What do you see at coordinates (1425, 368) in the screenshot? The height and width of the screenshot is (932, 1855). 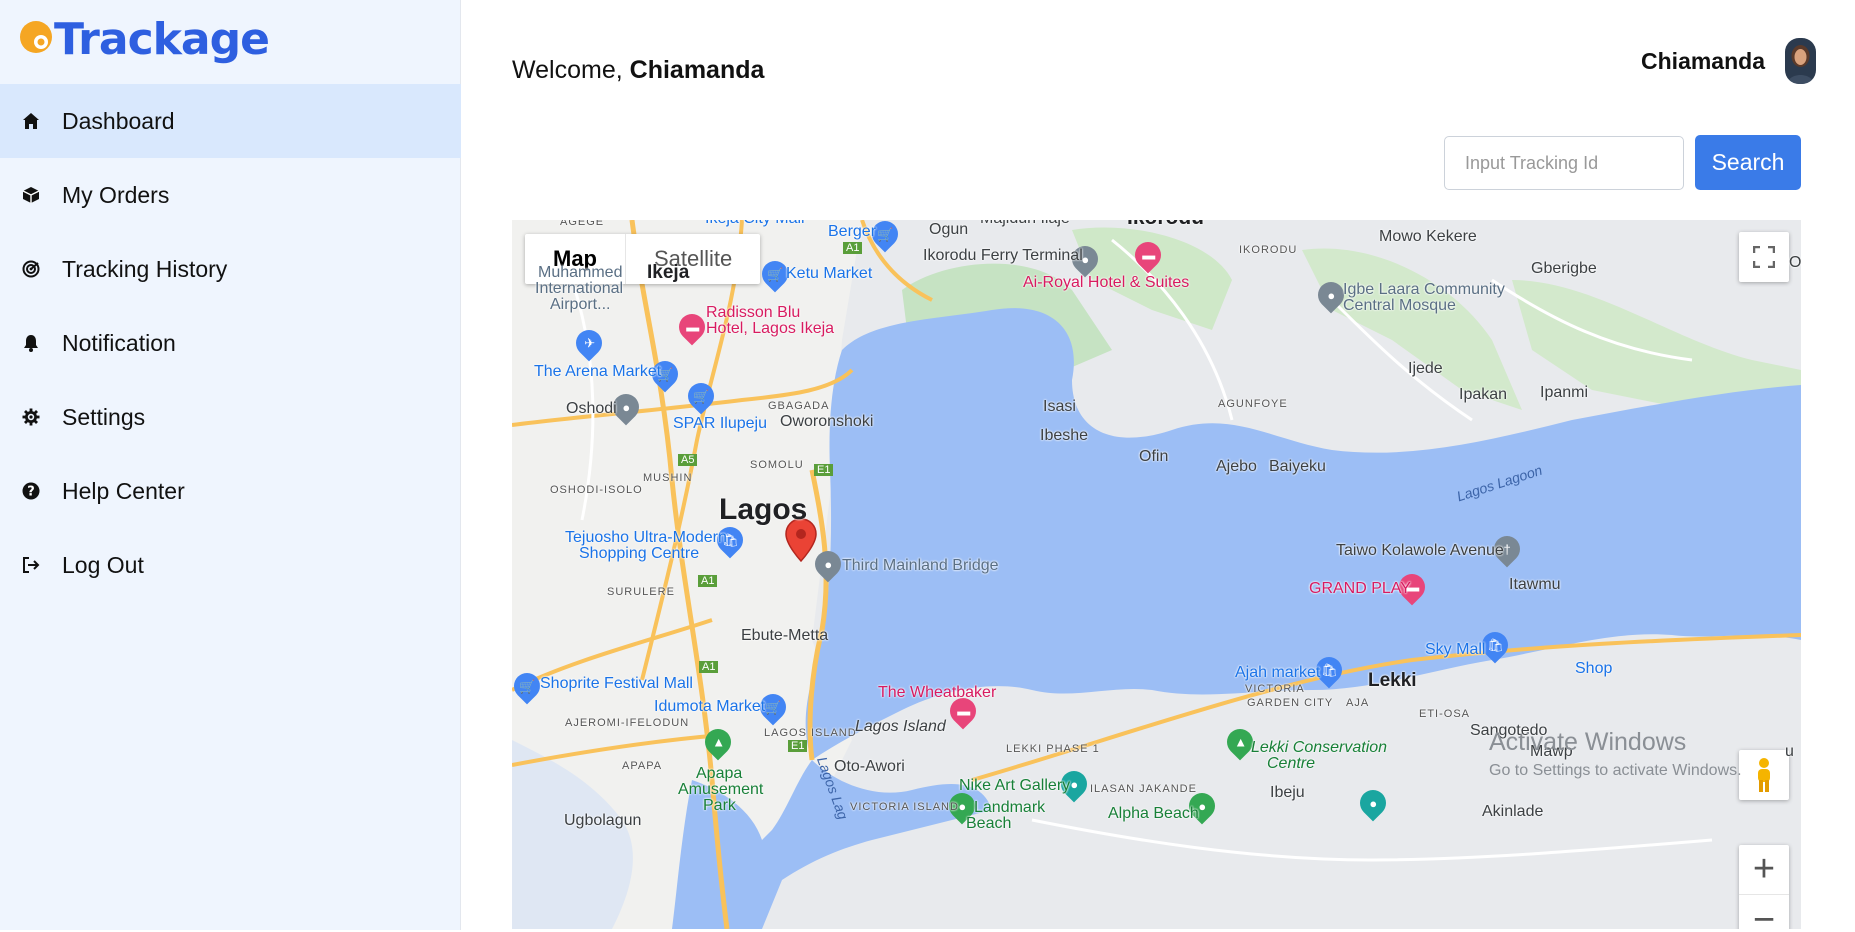 I see `map-label: Ijede` at bounding box center [1425, 368].